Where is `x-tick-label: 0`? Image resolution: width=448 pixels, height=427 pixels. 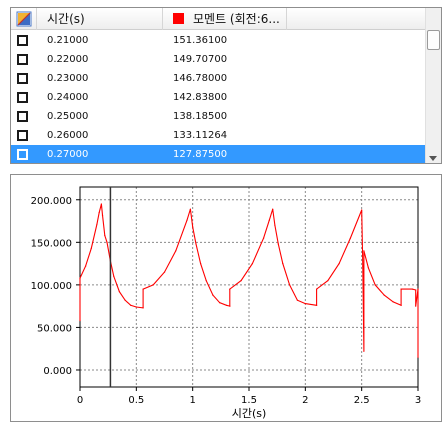
x-tick-label: 0 is located at coordinates (80, 400).